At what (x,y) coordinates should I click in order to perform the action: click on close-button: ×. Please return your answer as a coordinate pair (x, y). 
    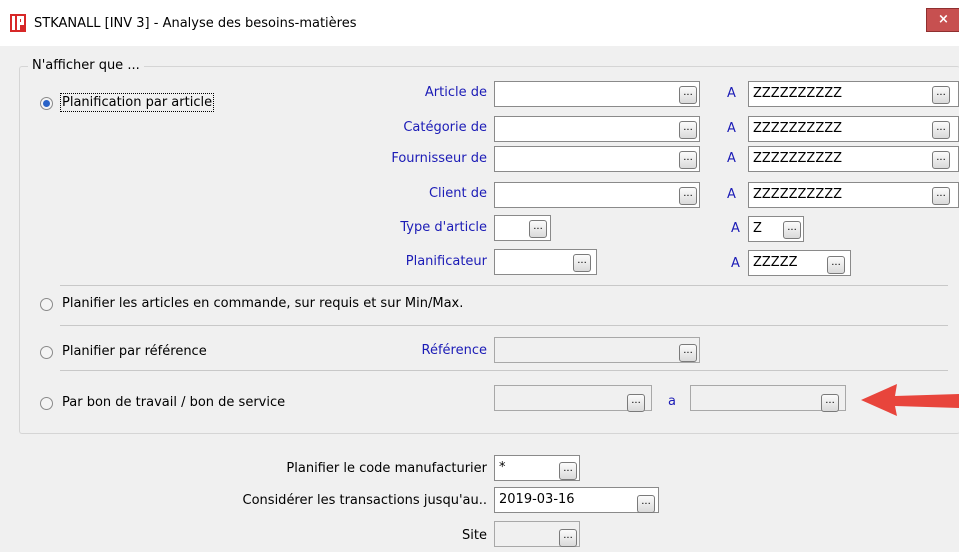
    Looking at the image, I should click on (942, 20).